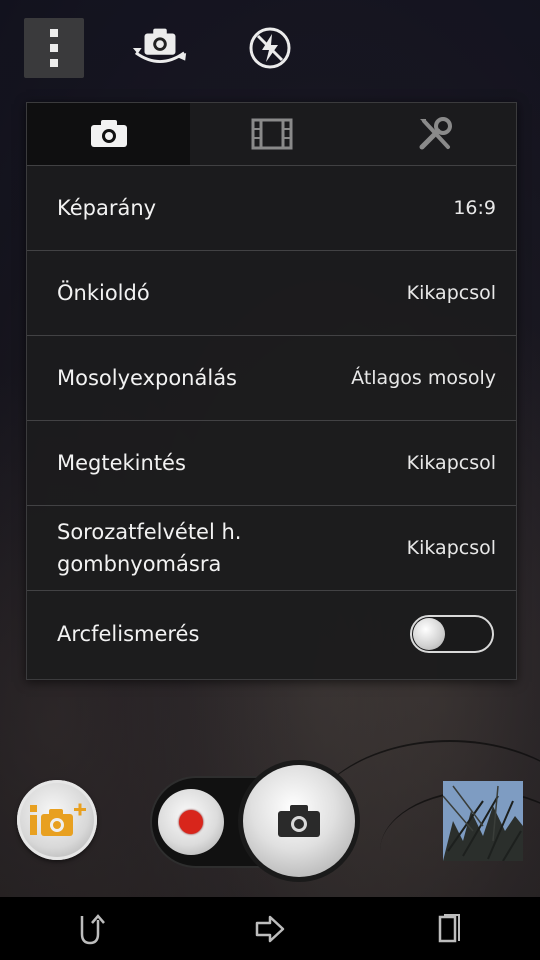 The height and width of the screenshot is (960, 540). What do you see at coordinates (474, 208) in the screenshot?
I see `setting-value: 16:9` at bounding box center [474, 208].